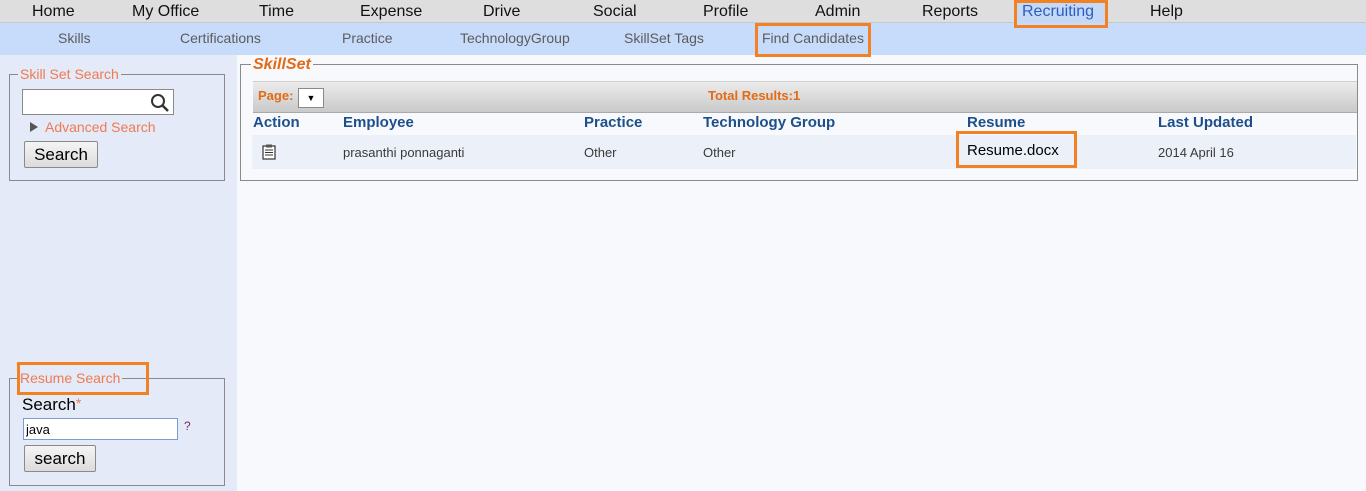  Describe the element at coordinates (74, 39) in the screenshot. I see `subnav-skills: Skills` at that location.